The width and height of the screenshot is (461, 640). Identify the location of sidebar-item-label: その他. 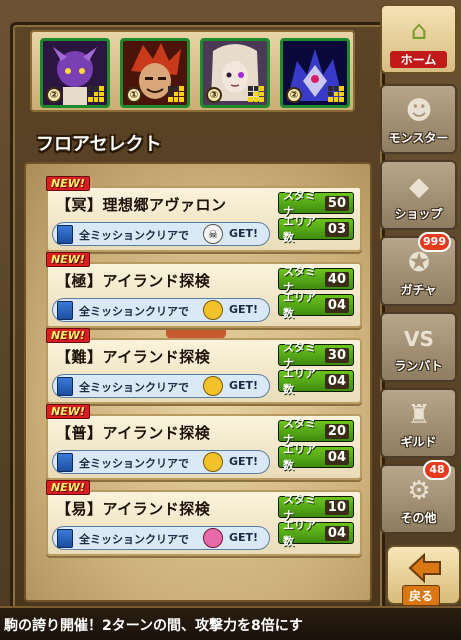
(418, 518).